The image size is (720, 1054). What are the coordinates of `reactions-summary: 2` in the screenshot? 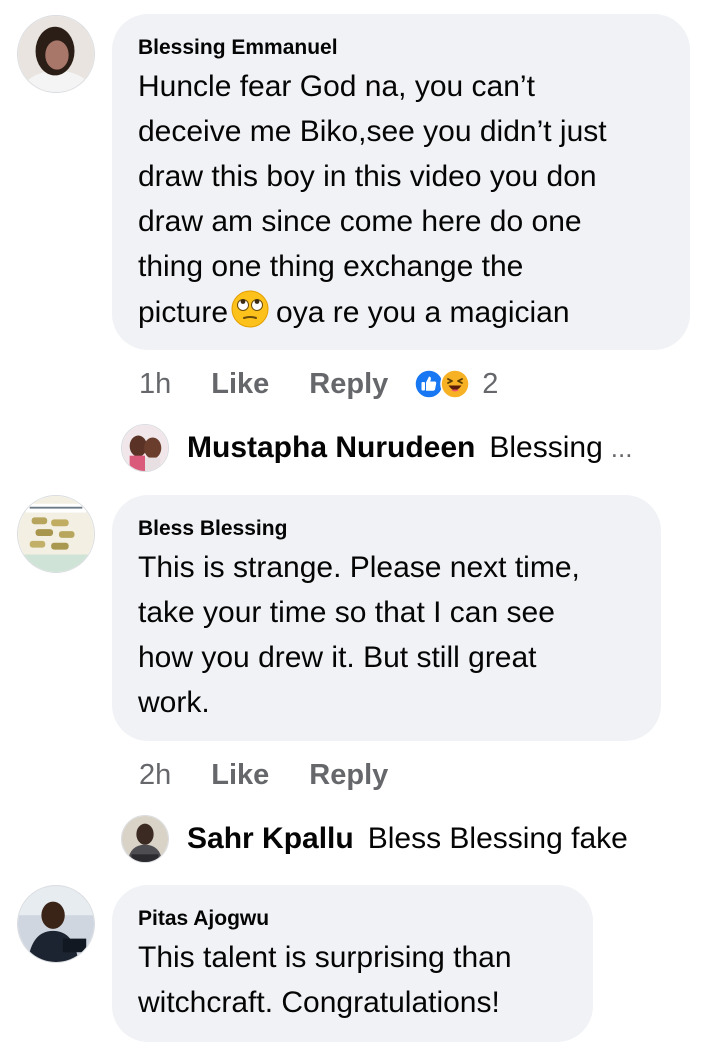 It's located at (456, 384).